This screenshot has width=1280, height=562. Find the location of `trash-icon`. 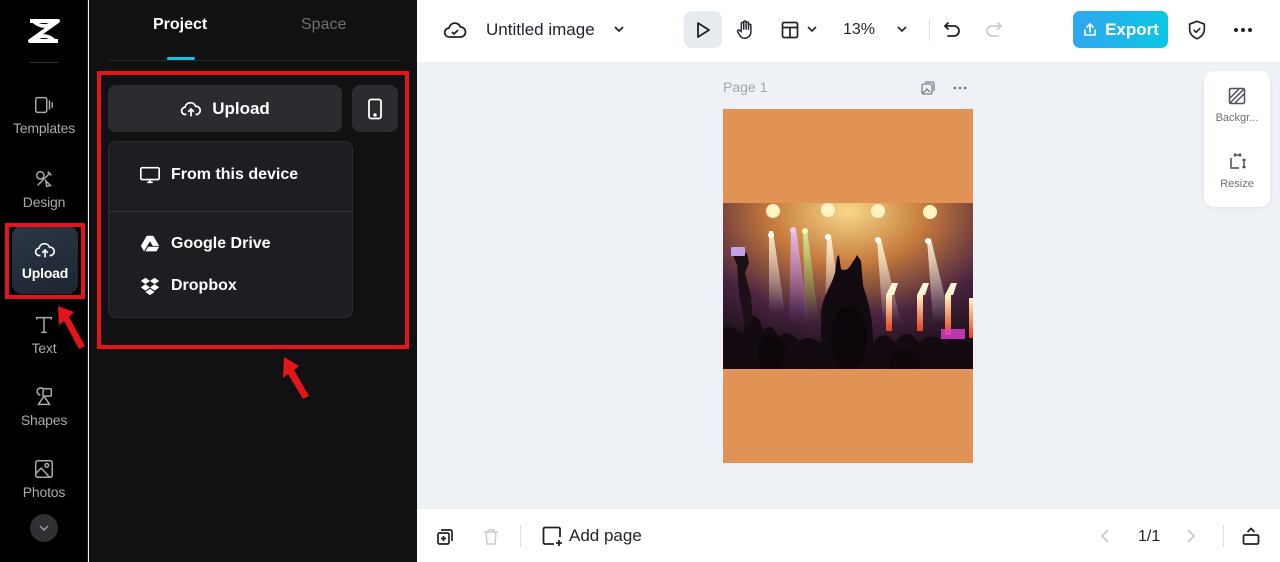

trash-icon is located at coordinates (491, 537).